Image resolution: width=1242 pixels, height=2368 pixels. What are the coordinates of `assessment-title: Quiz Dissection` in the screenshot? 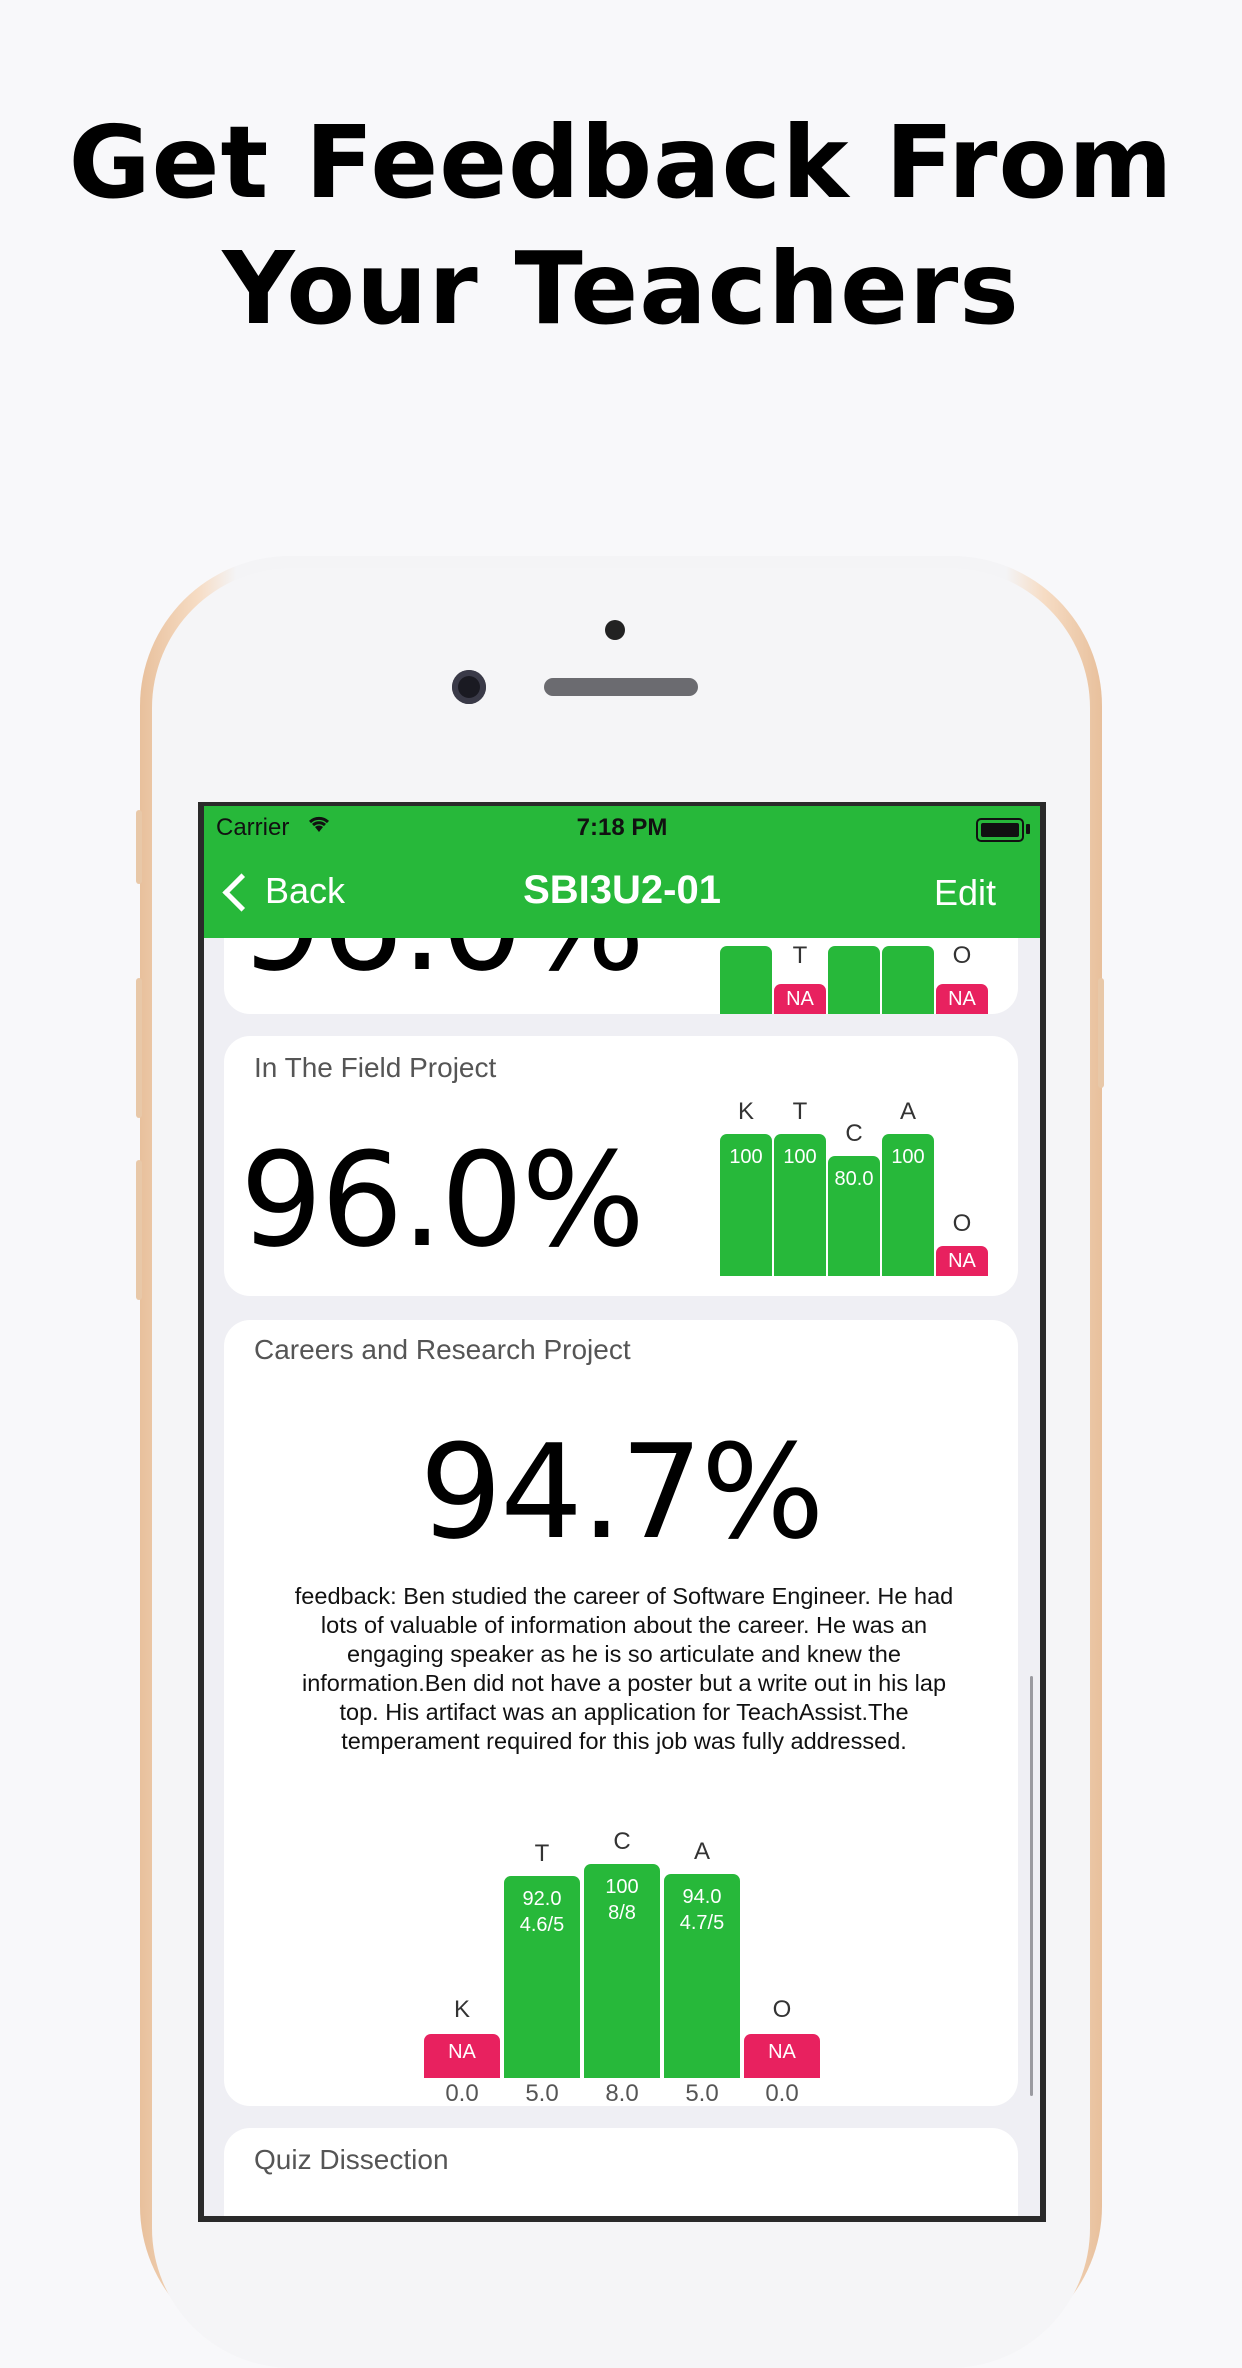 It's located at (351, 2159).